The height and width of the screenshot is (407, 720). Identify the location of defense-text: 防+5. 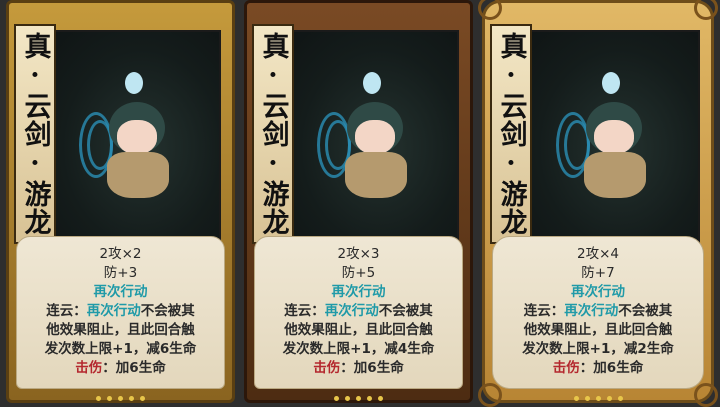
(358, 273).